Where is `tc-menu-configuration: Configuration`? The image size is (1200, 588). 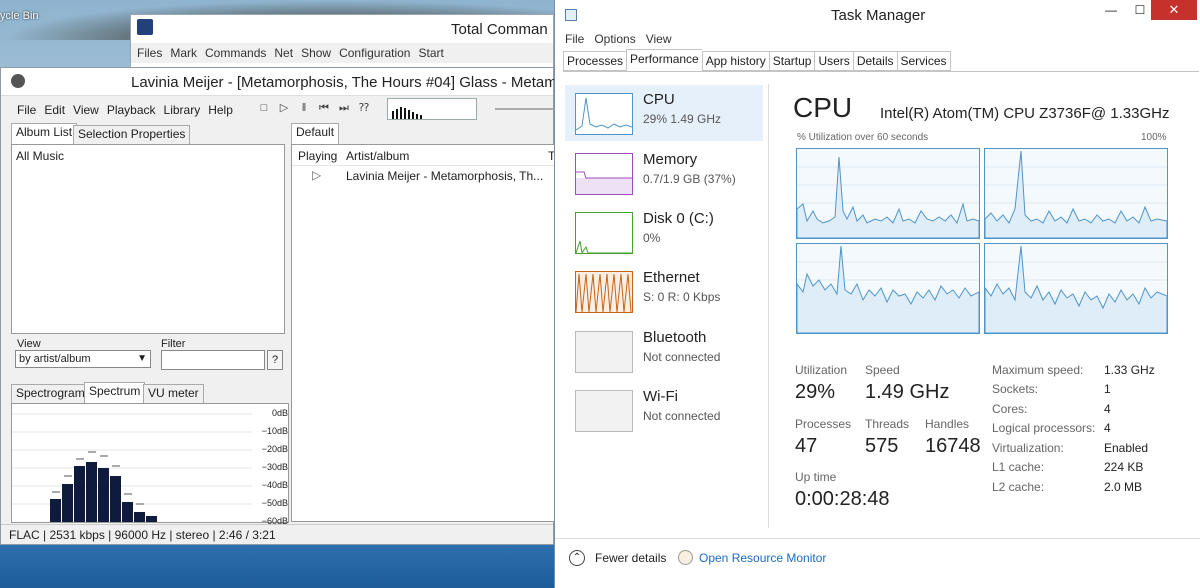 tc-menu-configuration: Configuration is located at coordinates (374, 53).